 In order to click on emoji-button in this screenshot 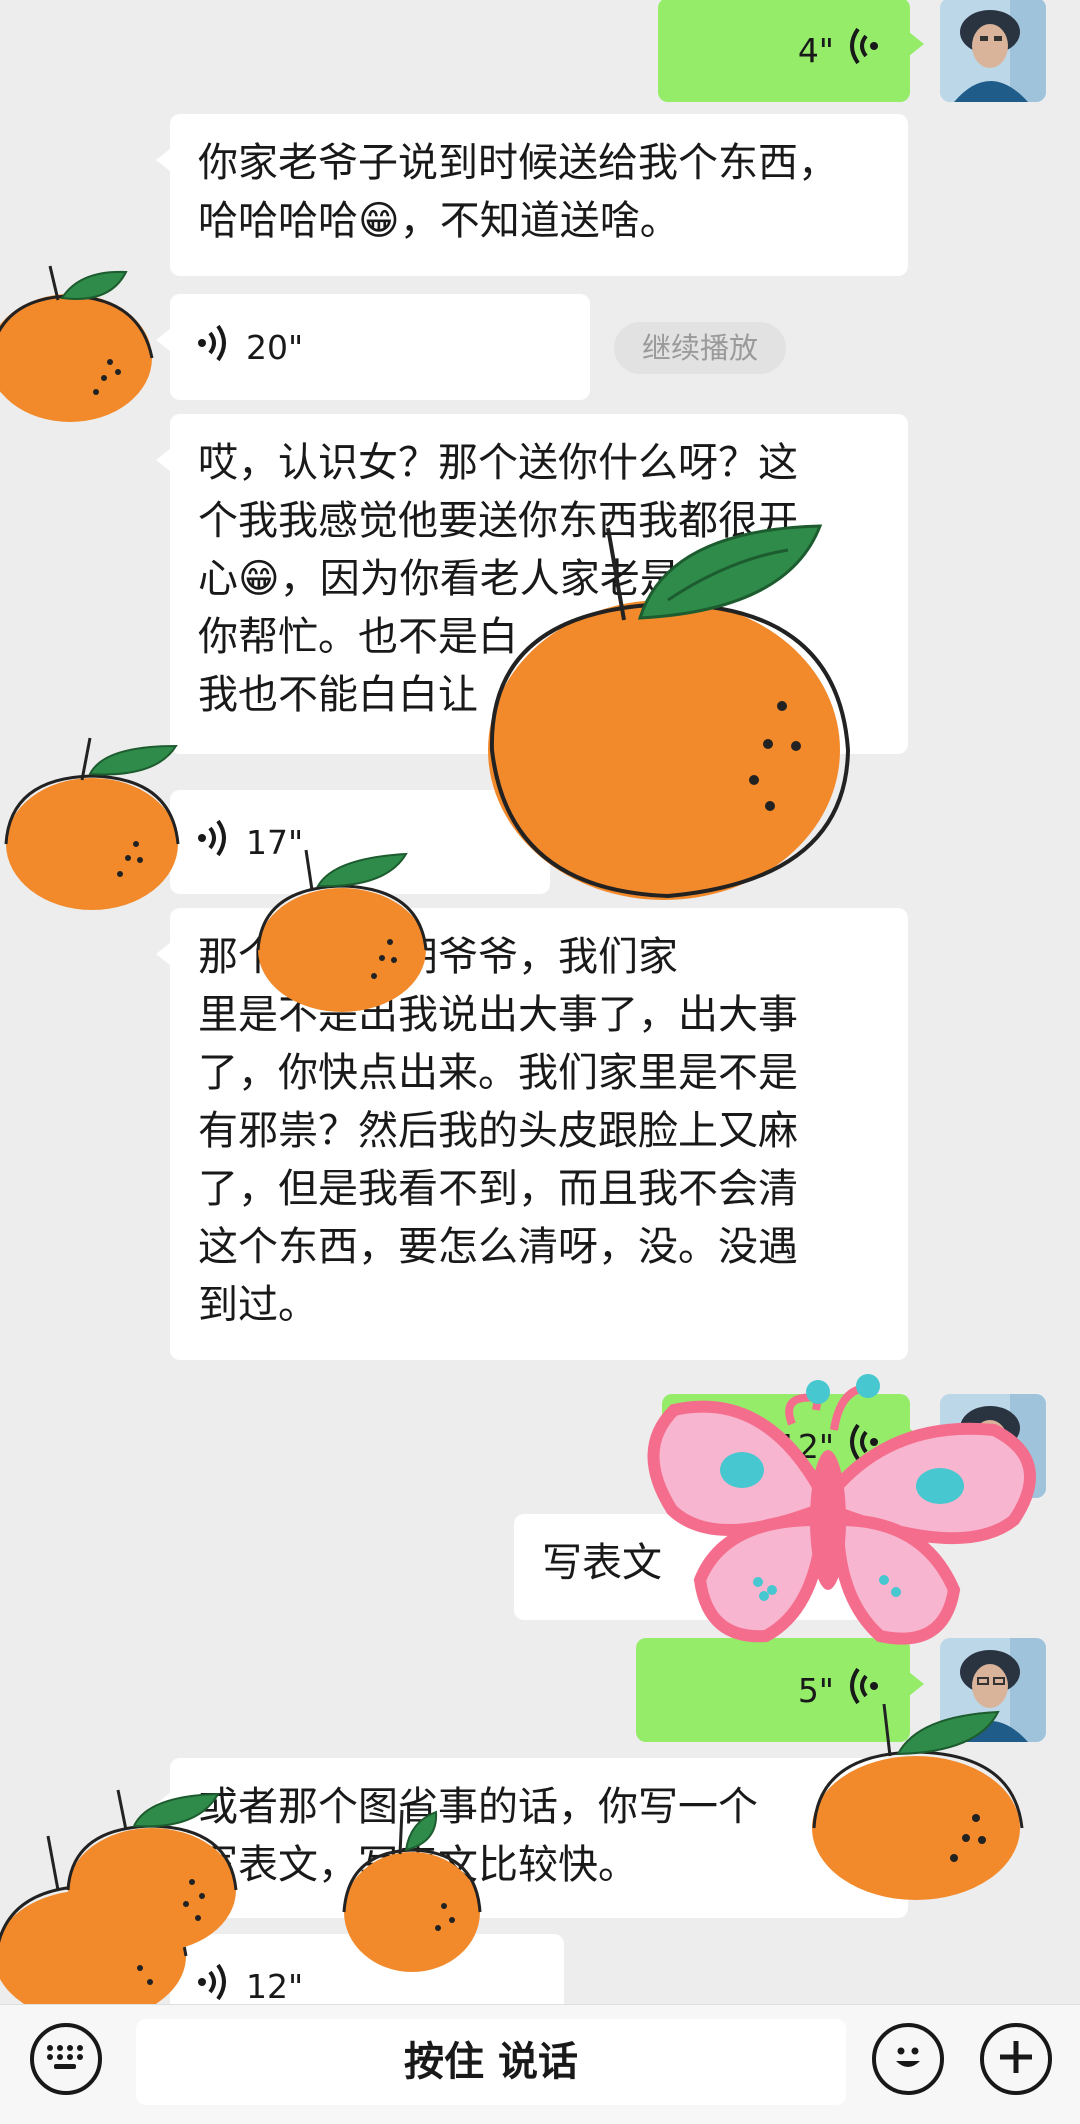, I will do `click(908, 2059)`.